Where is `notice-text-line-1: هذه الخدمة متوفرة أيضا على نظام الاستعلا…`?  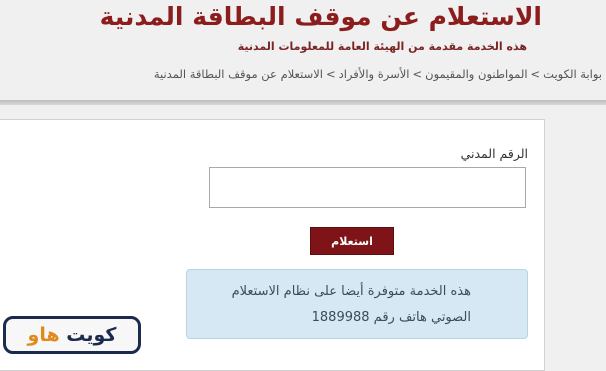 notice-text-line-1: هذه الخدمة متوفرة أيضا على نظام الاستعلا… is located at coordinates (351, 291).